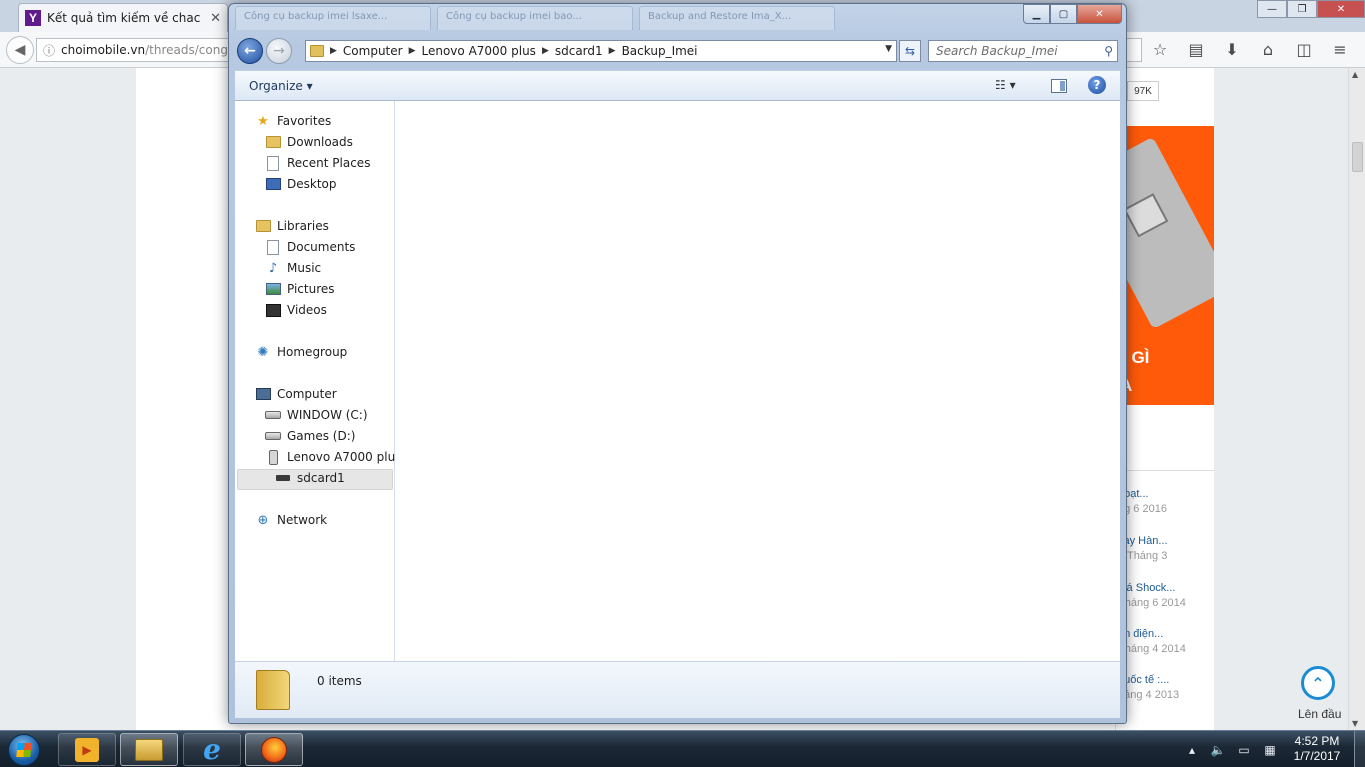 Image resolution: width=1365 pixels, height=767 pixels. I want to click on taskbar-media-player: ▶, so click(87, 749).